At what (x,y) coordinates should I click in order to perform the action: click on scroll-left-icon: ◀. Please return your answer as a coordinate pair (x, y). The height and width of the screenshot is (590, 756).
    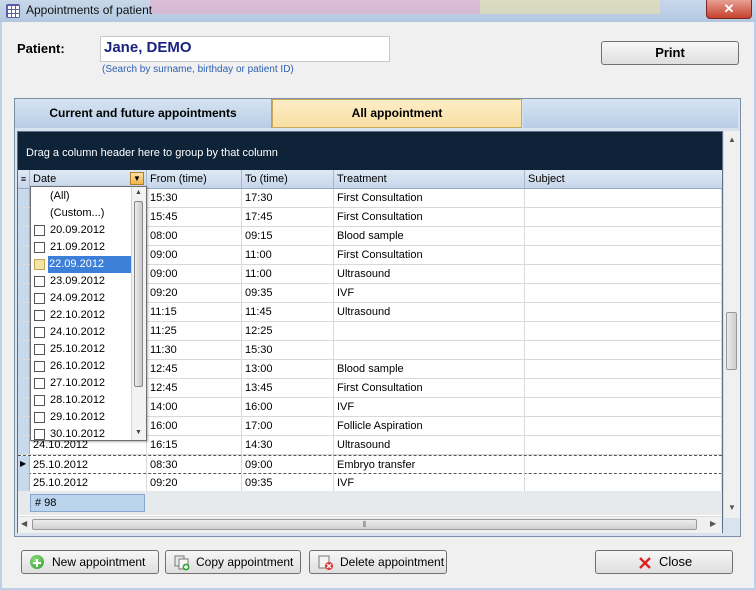
    Looking at the image, I should click on (24, 523).